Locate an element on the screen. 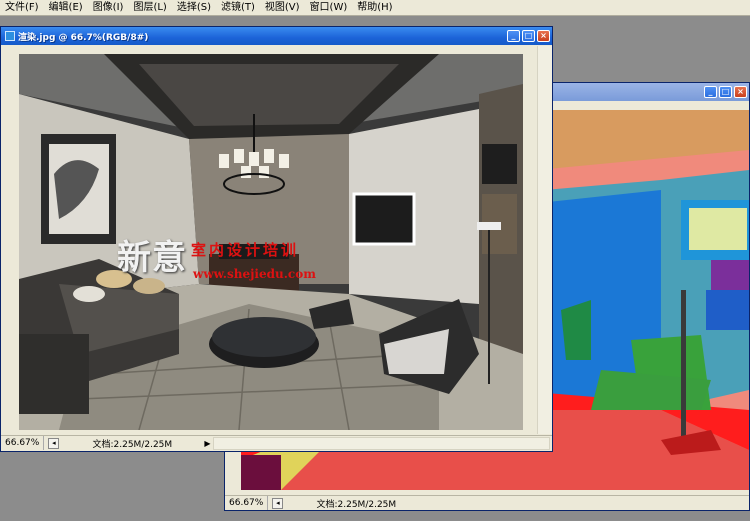  menu-select: 选择(S) is located at coordinates (194, 8).